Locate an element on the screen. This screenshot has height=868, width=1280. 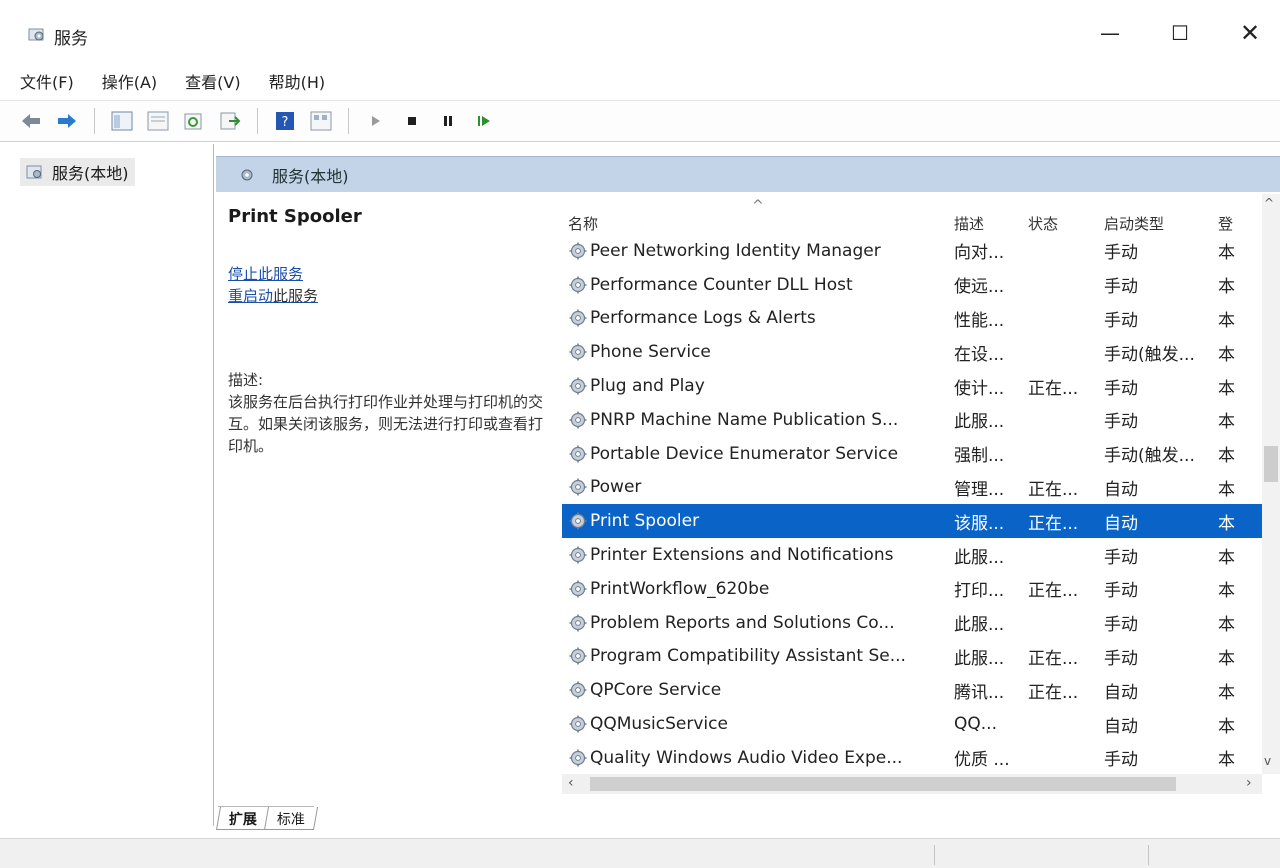
services-gear-icon is located at coordinates (36, 34).